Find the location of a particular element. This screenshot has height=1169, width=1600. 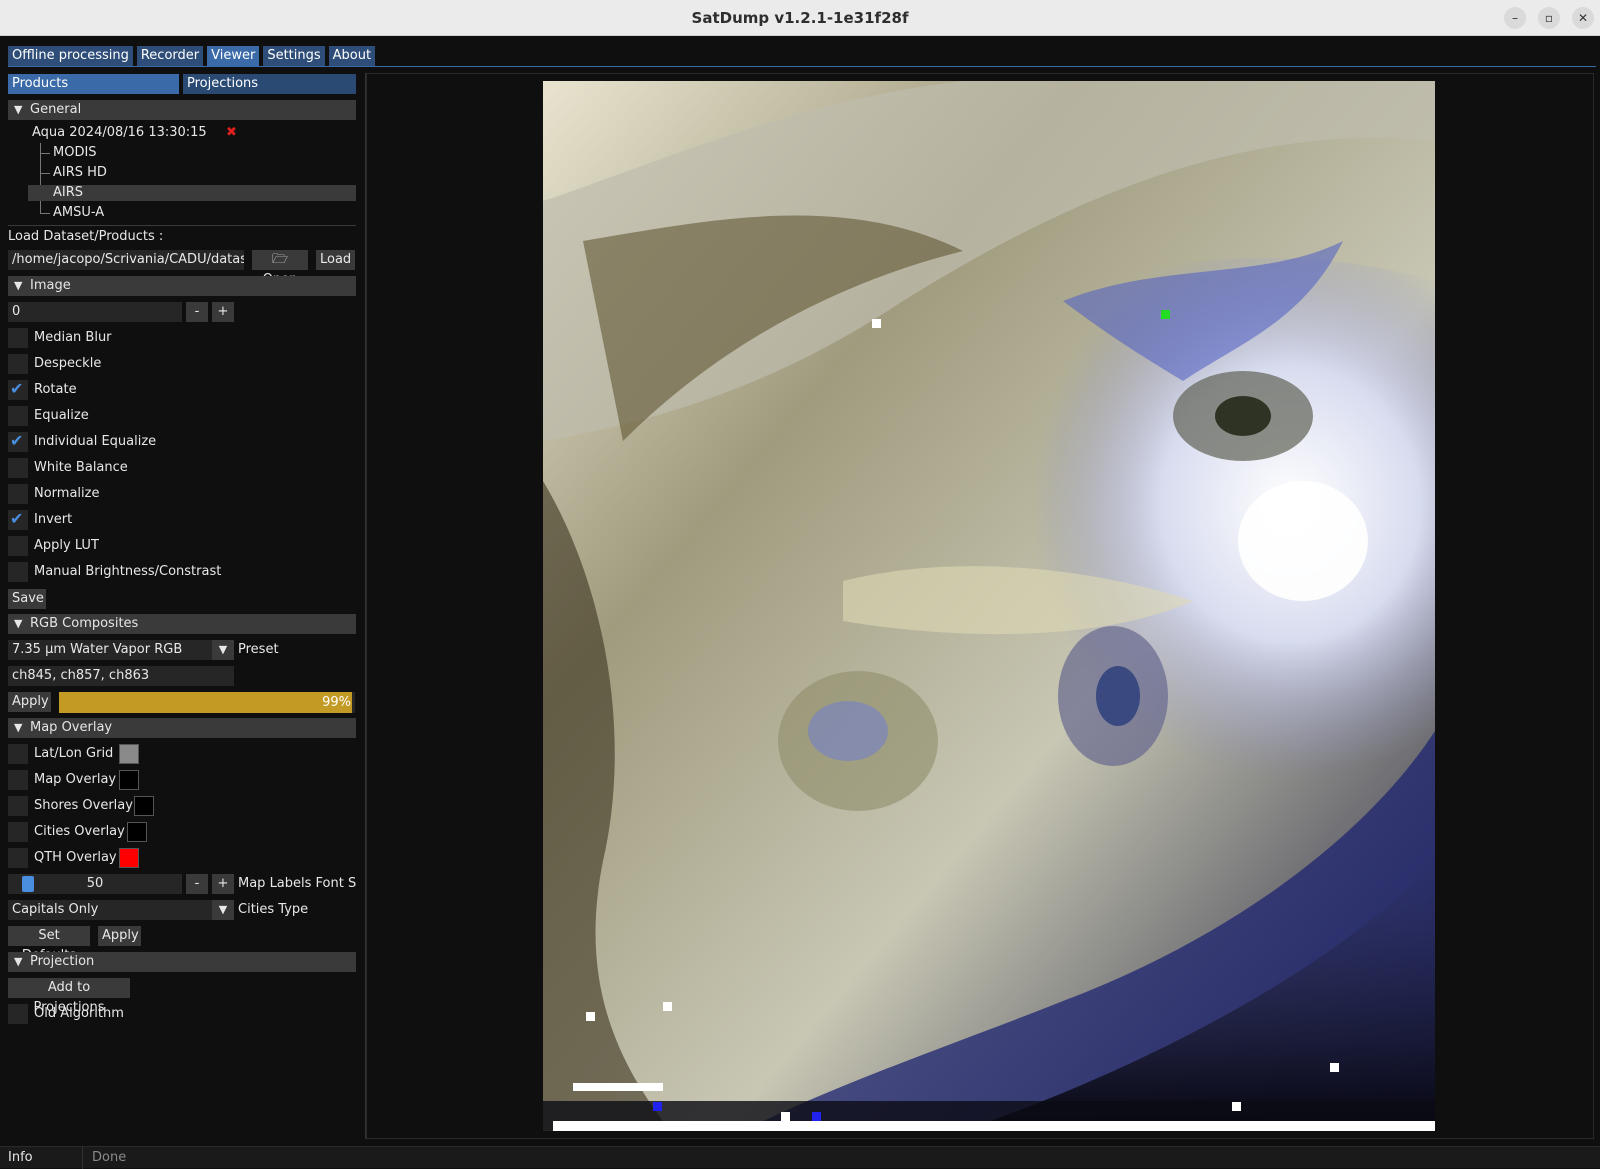

rgb-composites-header: ▼ RGB Composites is located at coordinates (182, 624).